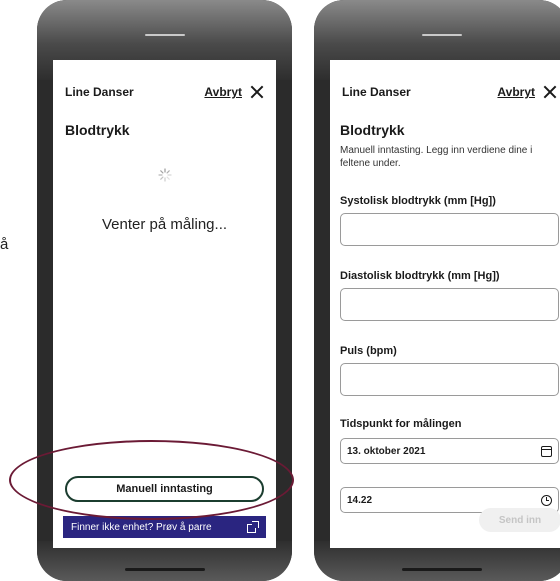 This screenshot has width=560, height=581. What do you see at coordinates (164, 489) in the screenshot?
I see `manual-entry-button: Manuell inntasting` at bounding box center [164, 489].